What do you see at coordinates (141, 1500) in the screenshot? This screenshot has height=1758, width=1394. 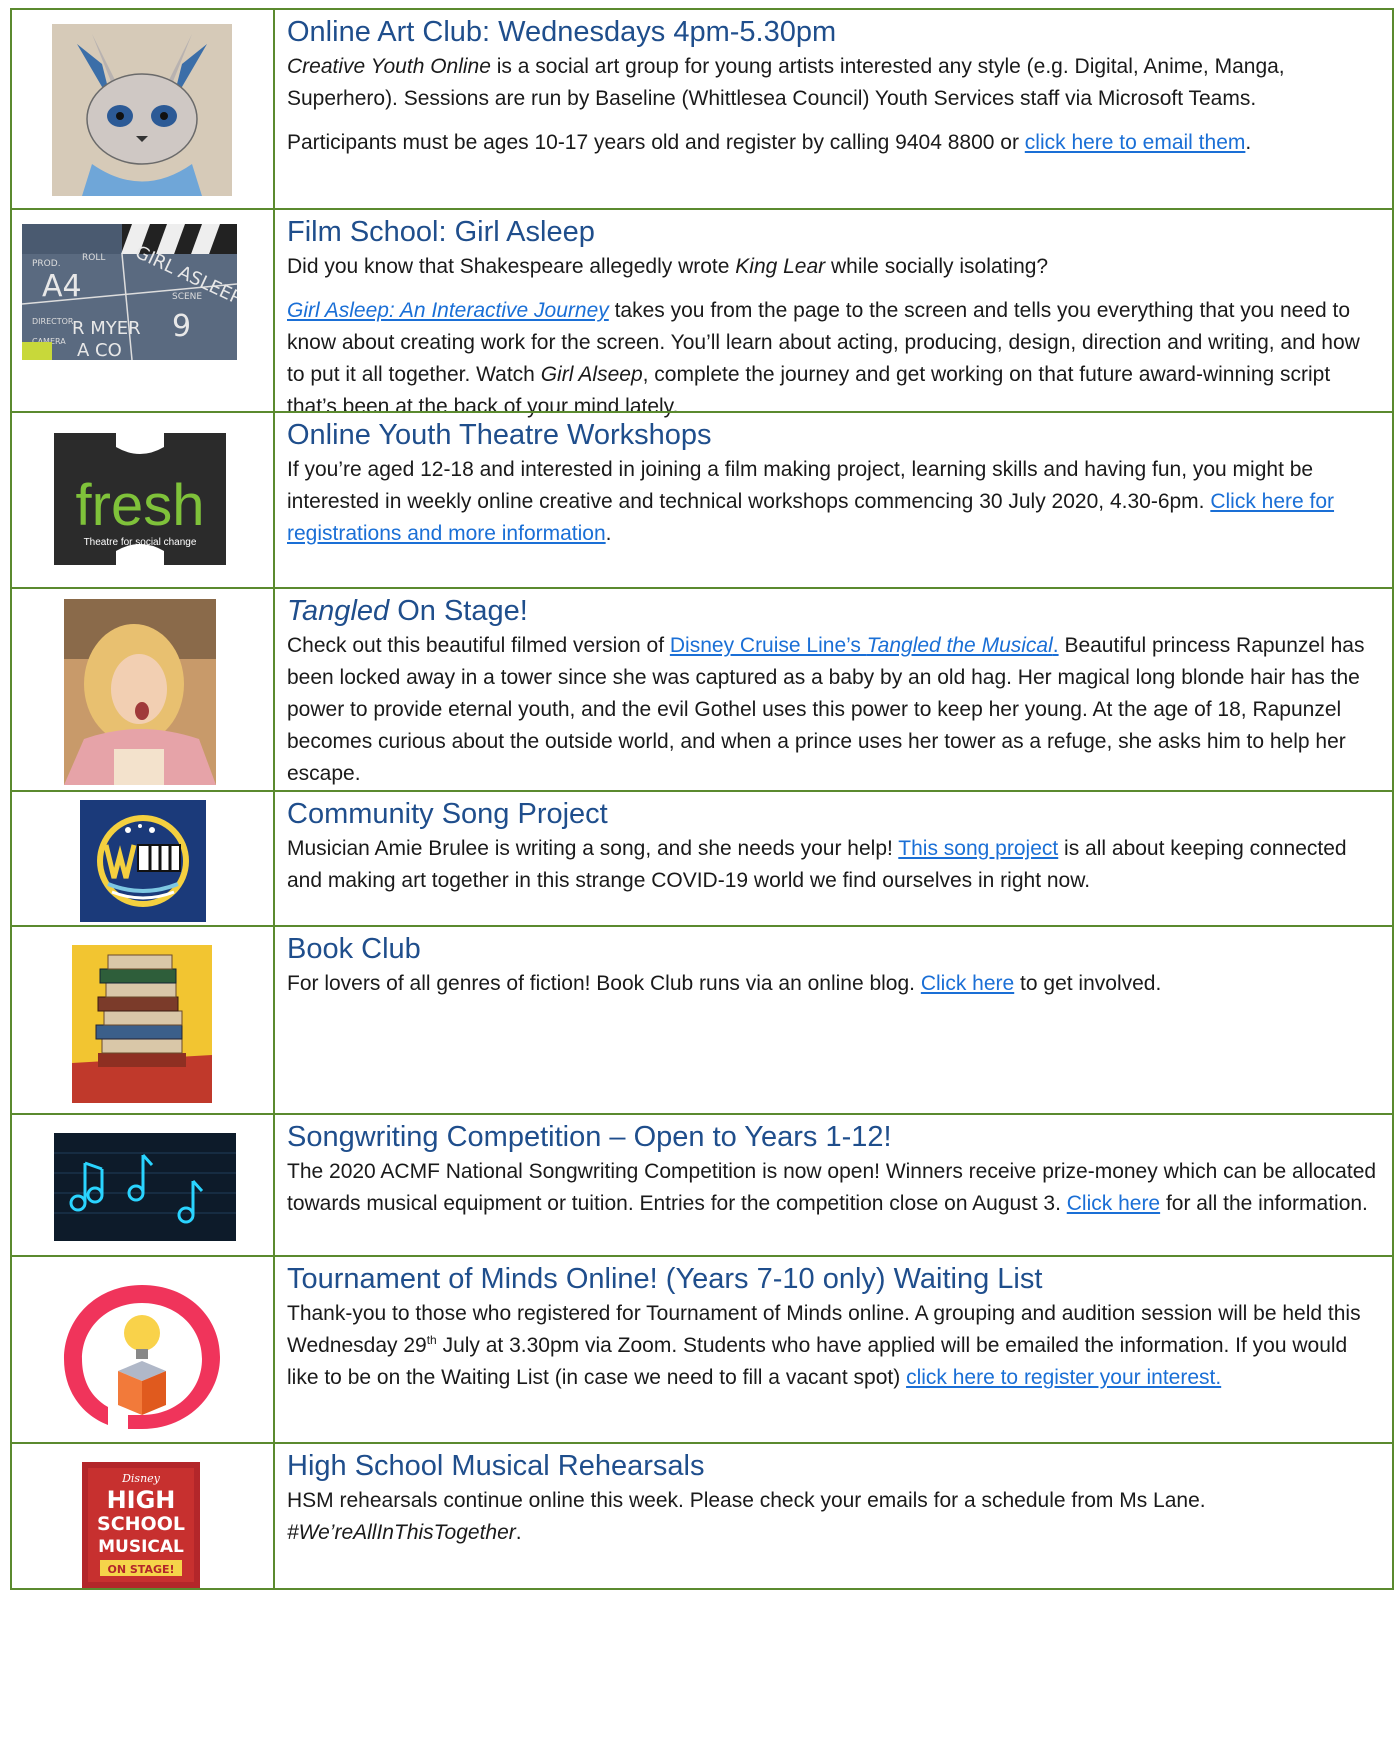 I see `poster-line: HIGH` at bounding box center [141, 1500].